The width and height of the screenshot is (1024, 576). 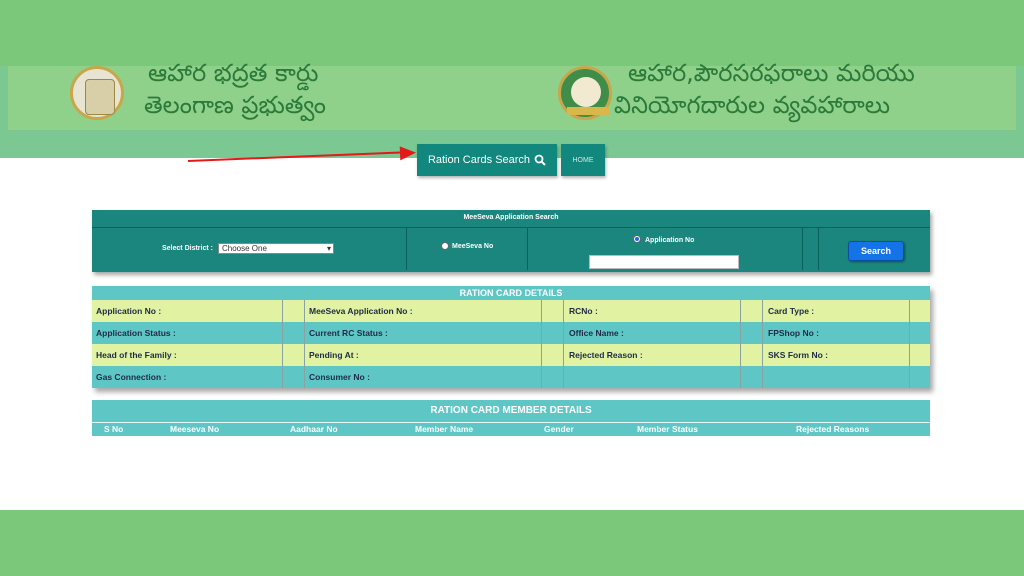 What do you see at coordinates (583, 311) in the screenshot?
I see `rcno-label: RCNo :` at bounding box center [583, 311].